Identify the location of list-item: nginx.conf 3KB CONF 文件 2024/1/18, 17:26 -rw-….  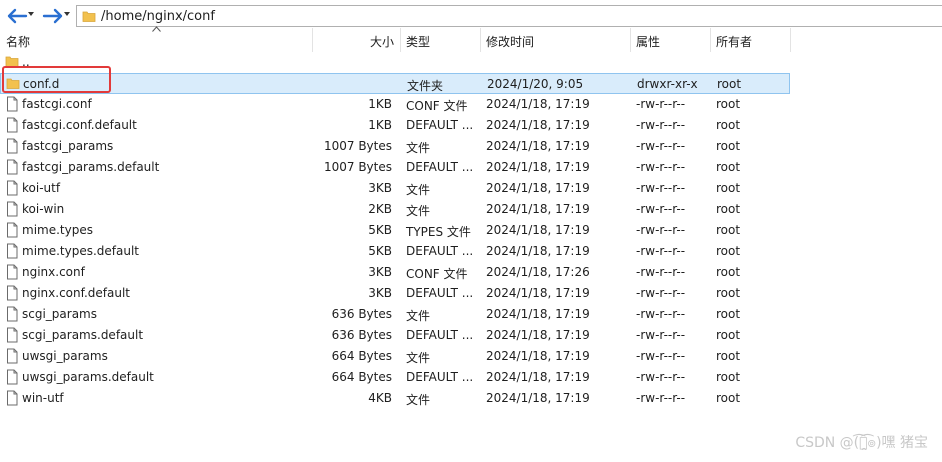
(395, 272).